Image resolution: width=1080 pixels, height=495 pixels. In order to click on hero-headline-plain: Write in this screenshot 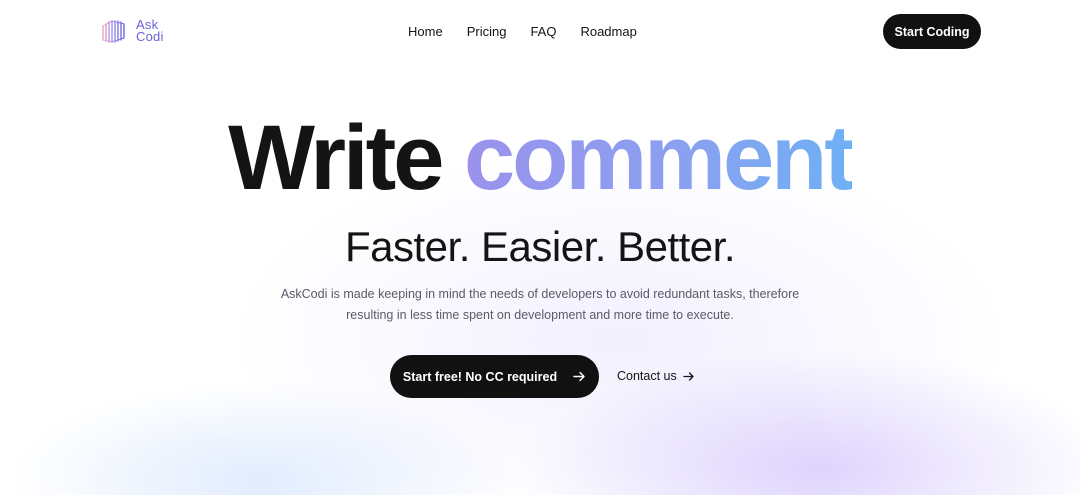, I will do `click(336, 158)`.